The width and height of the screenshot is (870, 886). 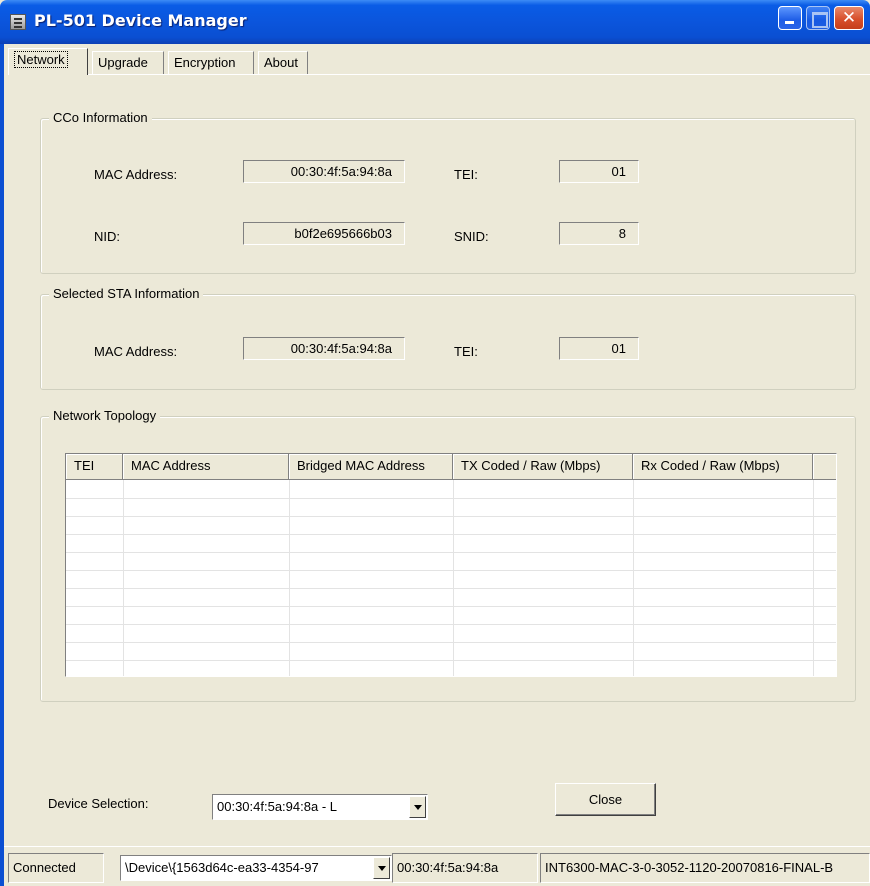 I want to click on cco-nid-field: b0f2e695666b03, so click(x=324, y=233).